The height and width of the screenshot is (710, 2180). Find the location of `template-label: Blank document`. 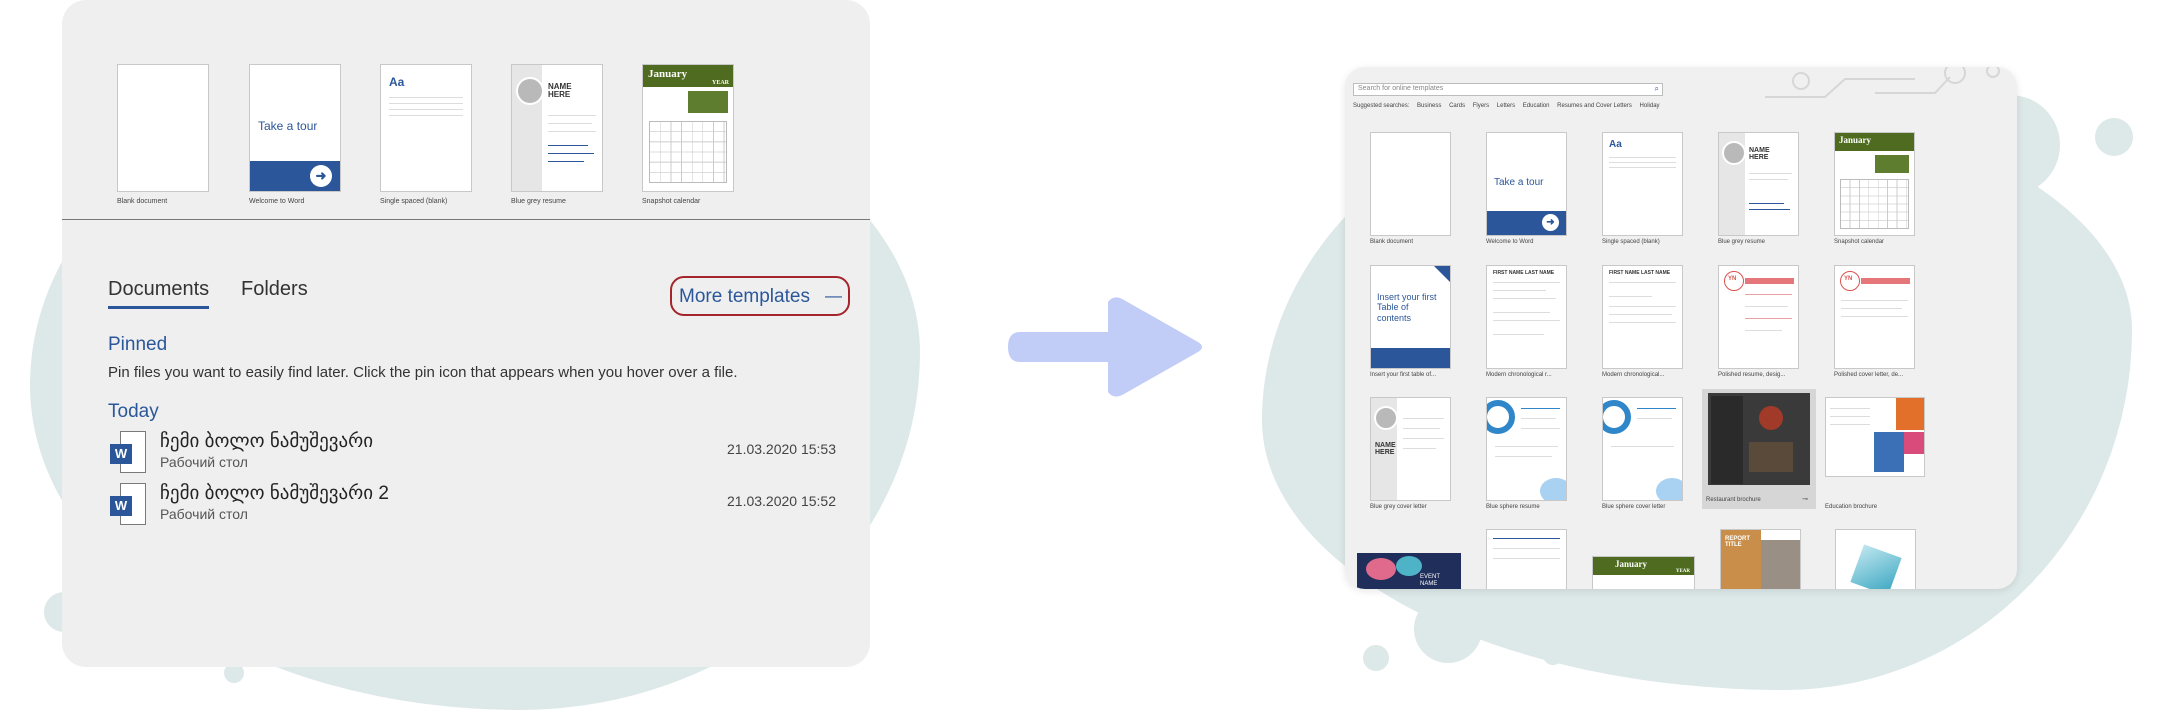

template-label: Blank document is located at coordinates (1392, 242).